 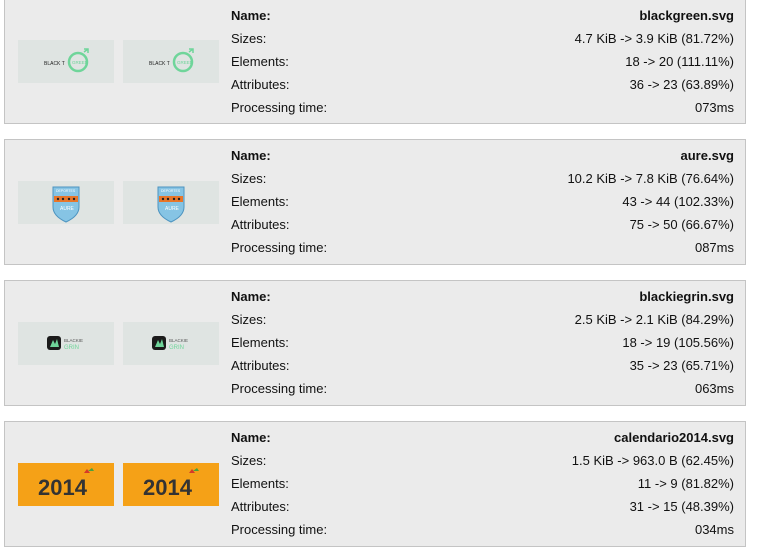 What do you see at coordinates (482, 529) in the screenshot?
I see `processing-time-row: Processing time: 034ms` at bounding box center [482, 529].